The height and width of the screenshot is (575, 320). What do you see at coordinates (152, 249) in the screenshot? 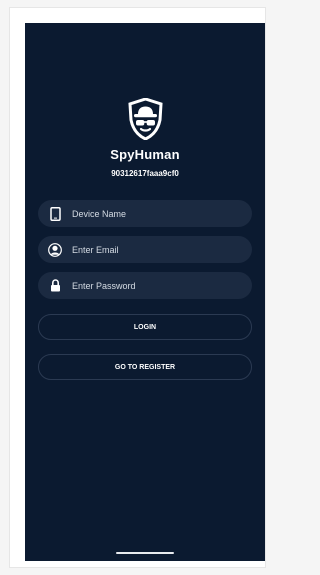
I see `email-input` at bounding box center [152, 249].